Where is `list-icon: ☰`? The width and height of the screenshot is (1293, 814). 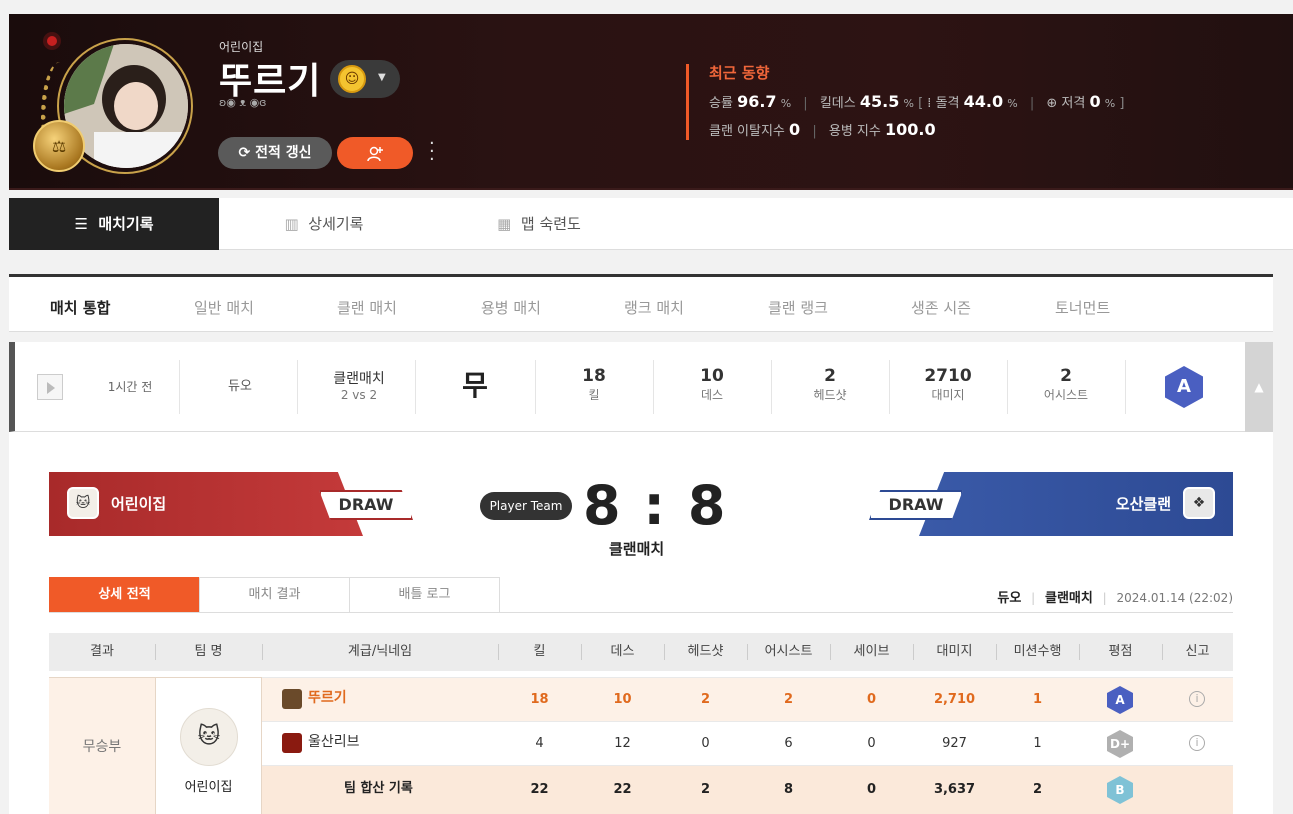 list-icon: ☰ is located at coordinates (81, 224).